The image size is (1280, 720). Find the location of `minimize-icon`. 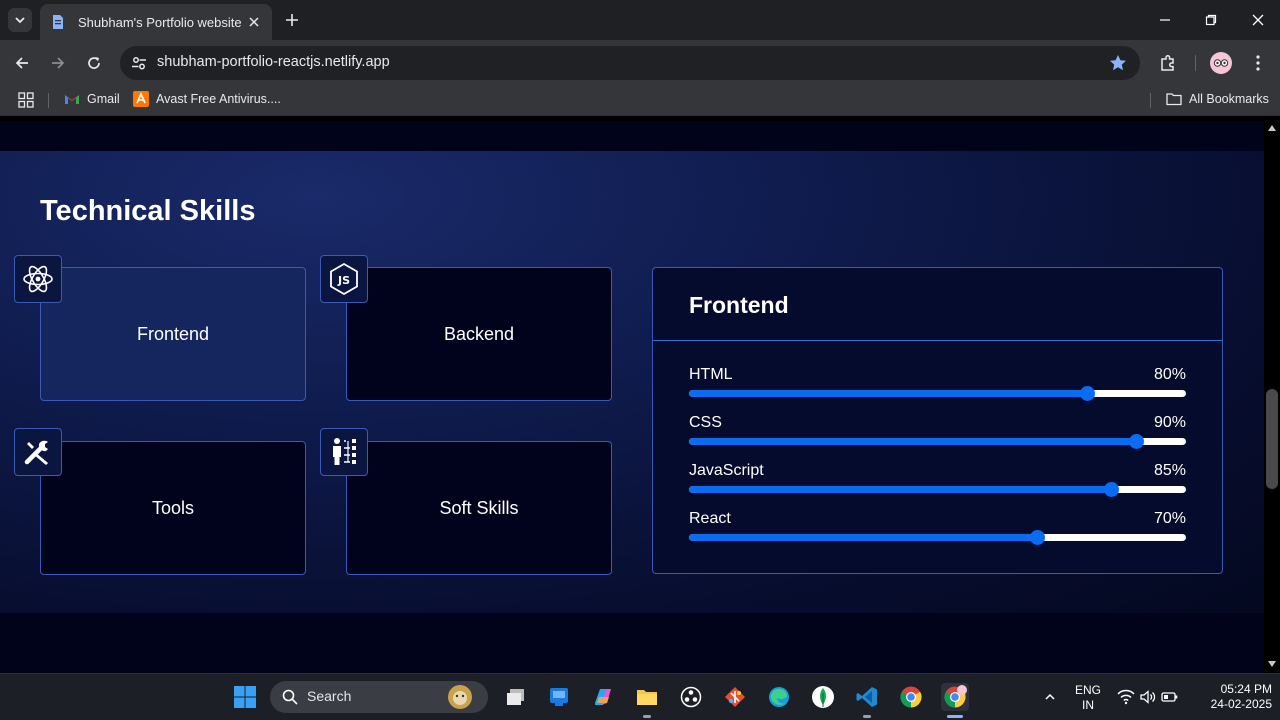

minimize-icon is located at coordinates (1165, 20).